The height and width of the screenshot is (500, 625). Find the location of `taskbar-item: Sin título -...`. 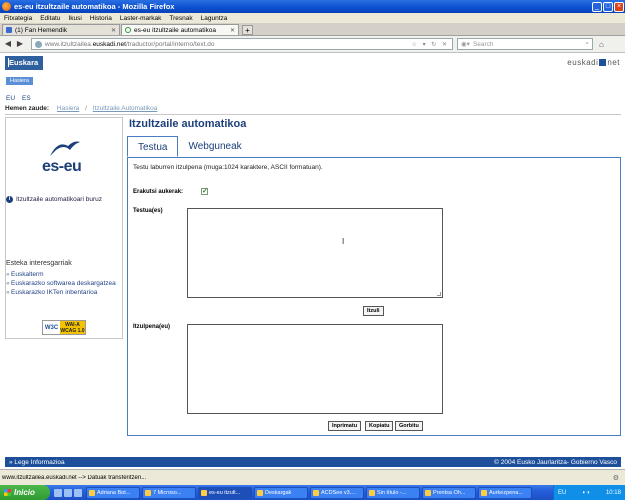

taskbar-item: Sin título -... is located at coordinates (393, 492).